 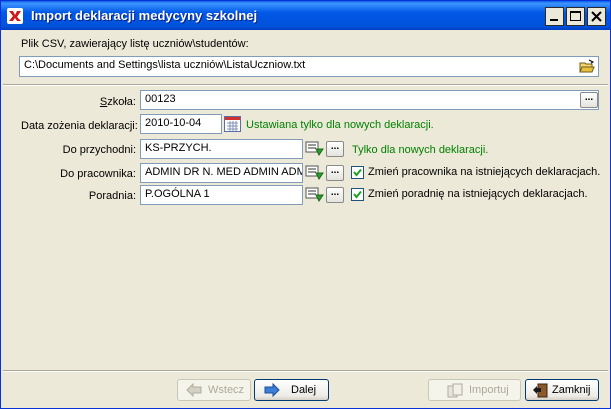 What do you see at coordinates (272, 390) in the screenshot?
I see `arrow-right-icon` at bounding box center [272, 390].